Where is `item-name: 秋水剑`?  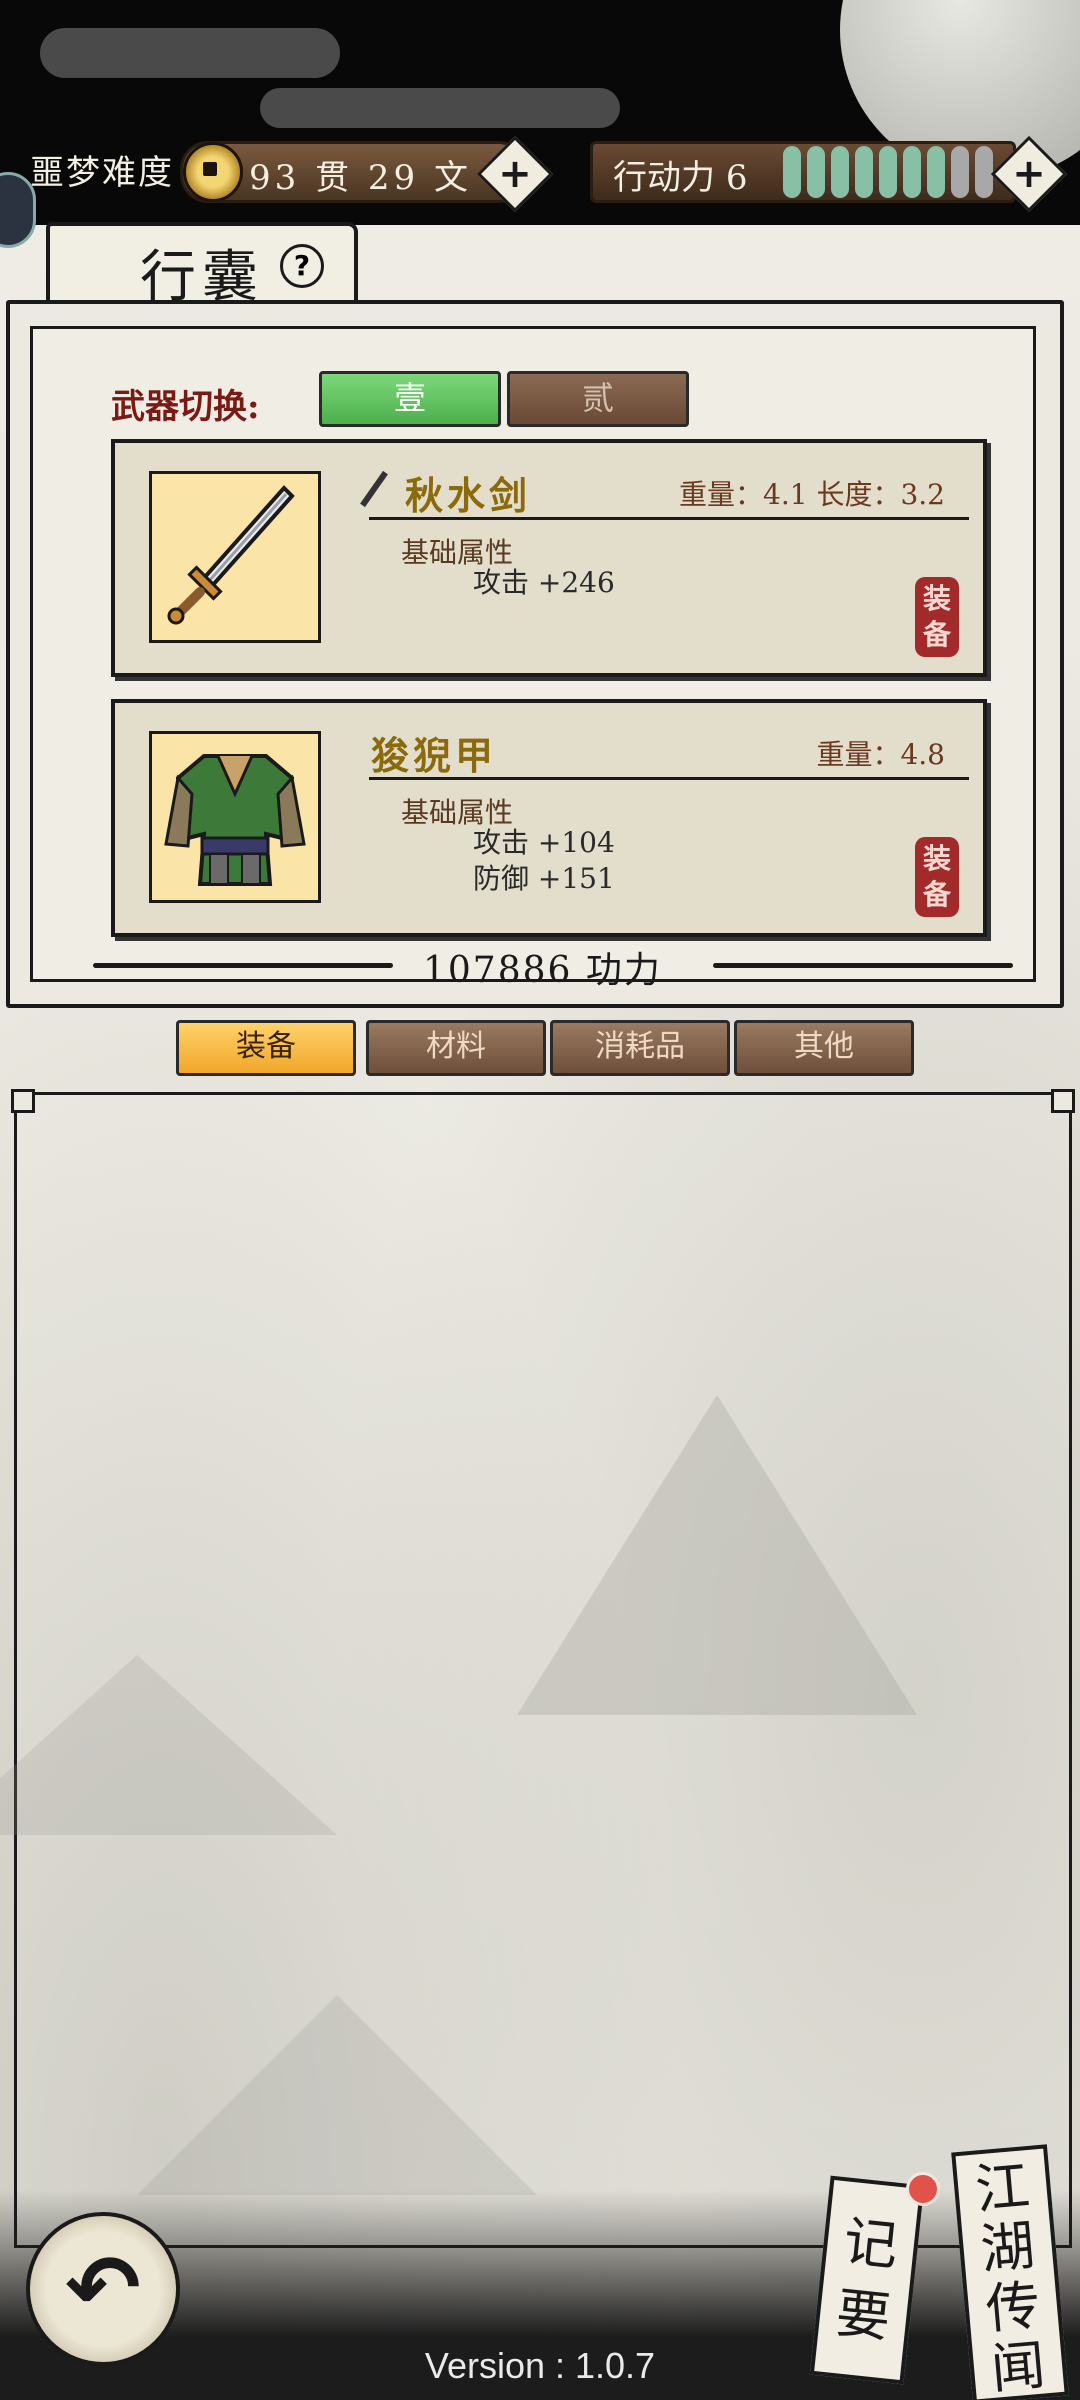 item-name: 秋水剑 is located at coordinates (468, 495).